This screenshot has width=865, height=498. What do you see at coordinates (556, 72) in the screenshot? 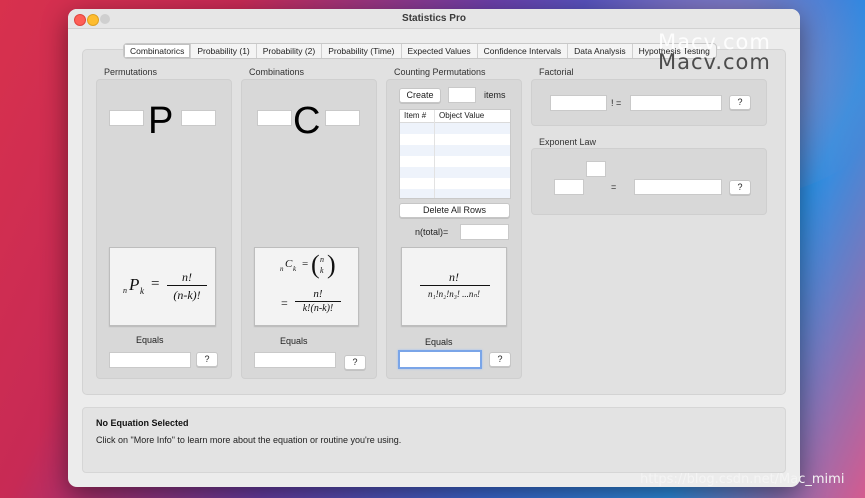
I see `factorial-label: Factorial` at bounding box center [556, 72].